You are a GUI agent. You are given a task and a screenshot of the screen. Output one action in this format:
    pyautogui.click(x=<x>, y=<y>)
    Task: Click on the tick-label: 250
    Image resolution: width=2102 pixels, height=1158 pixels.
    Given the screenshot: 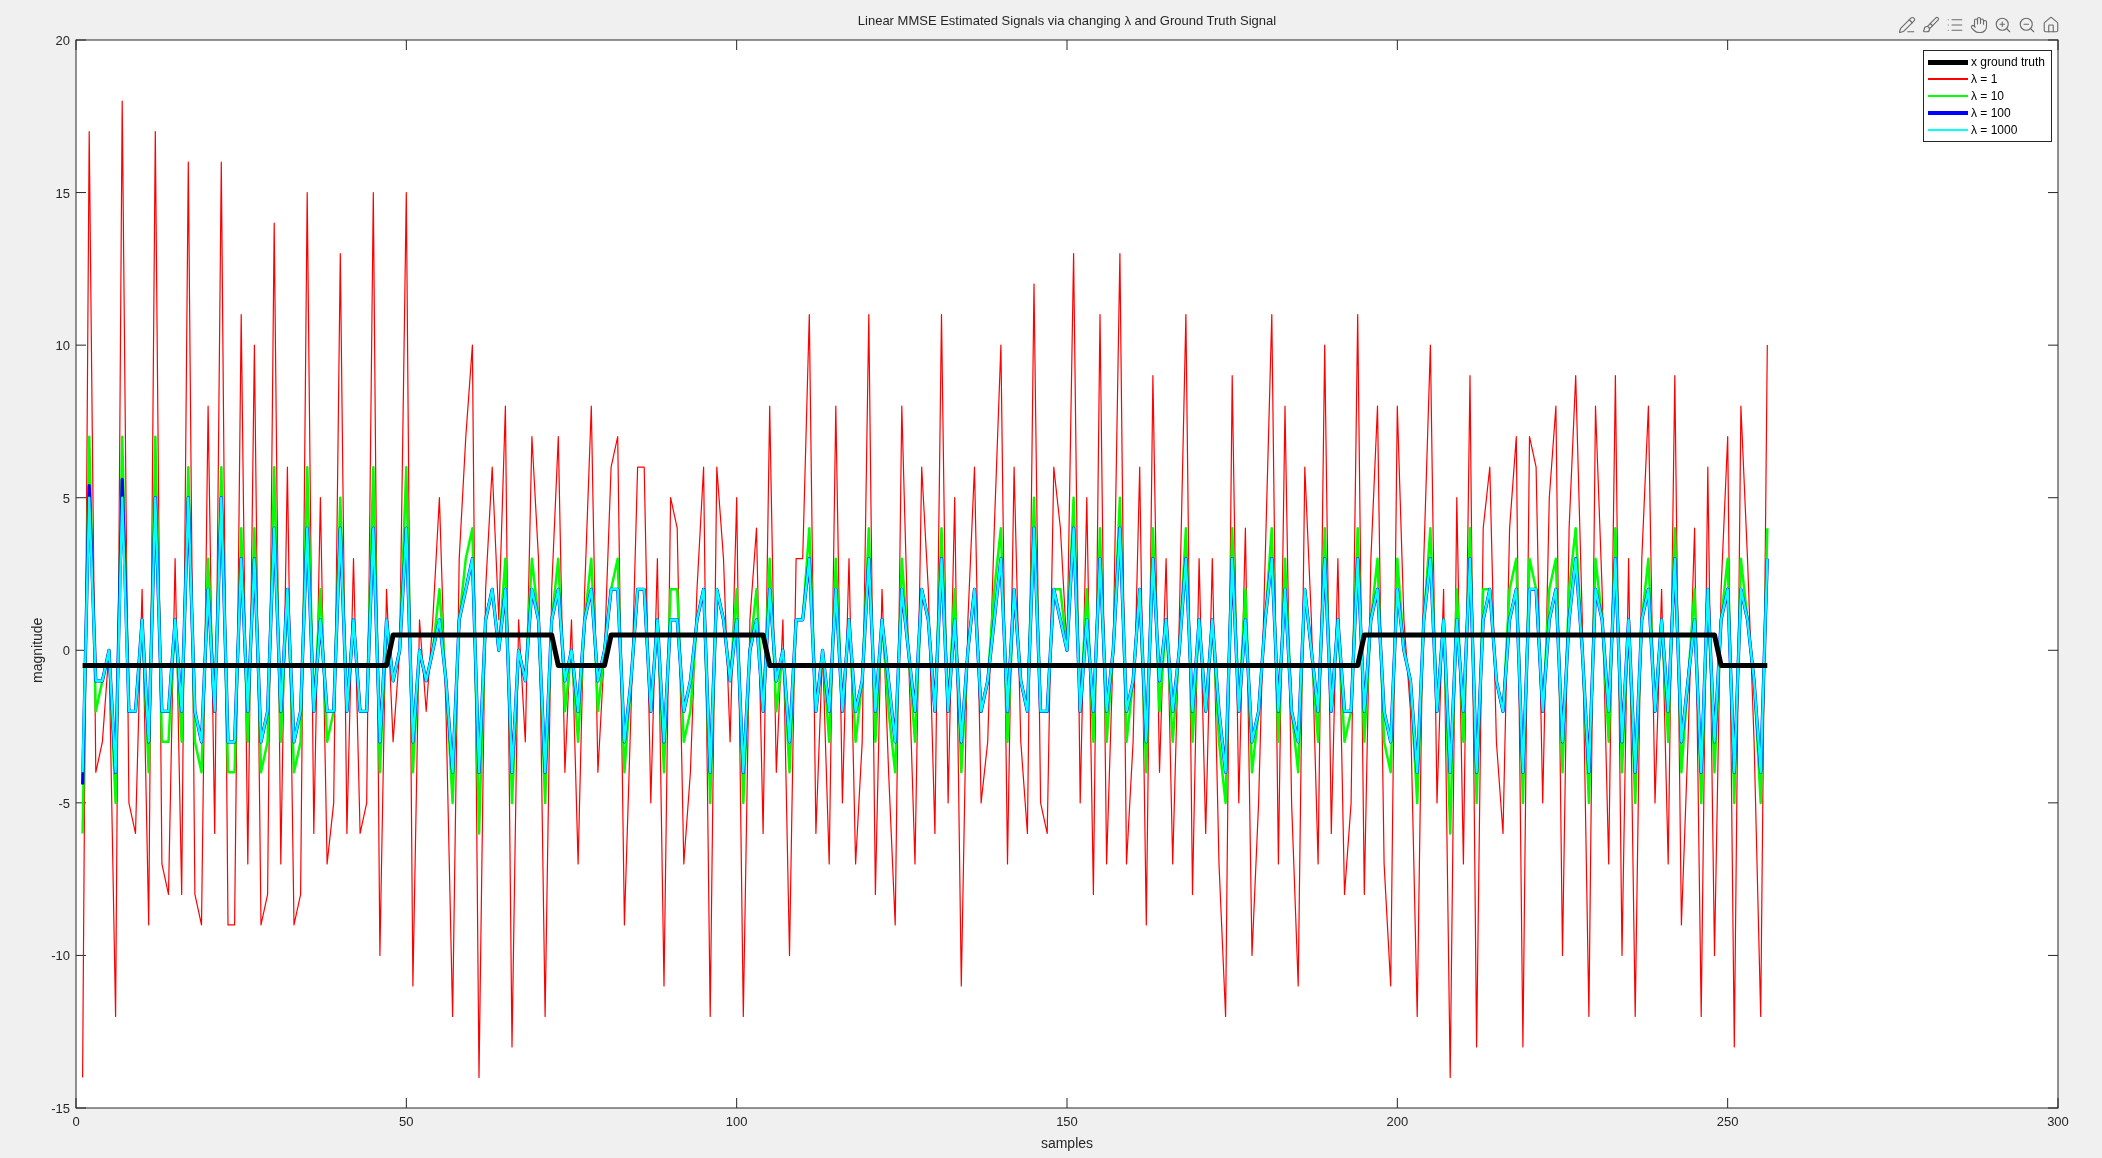 What is the action you would take?
    pyautogui.click(x=1727, y=1121)
    